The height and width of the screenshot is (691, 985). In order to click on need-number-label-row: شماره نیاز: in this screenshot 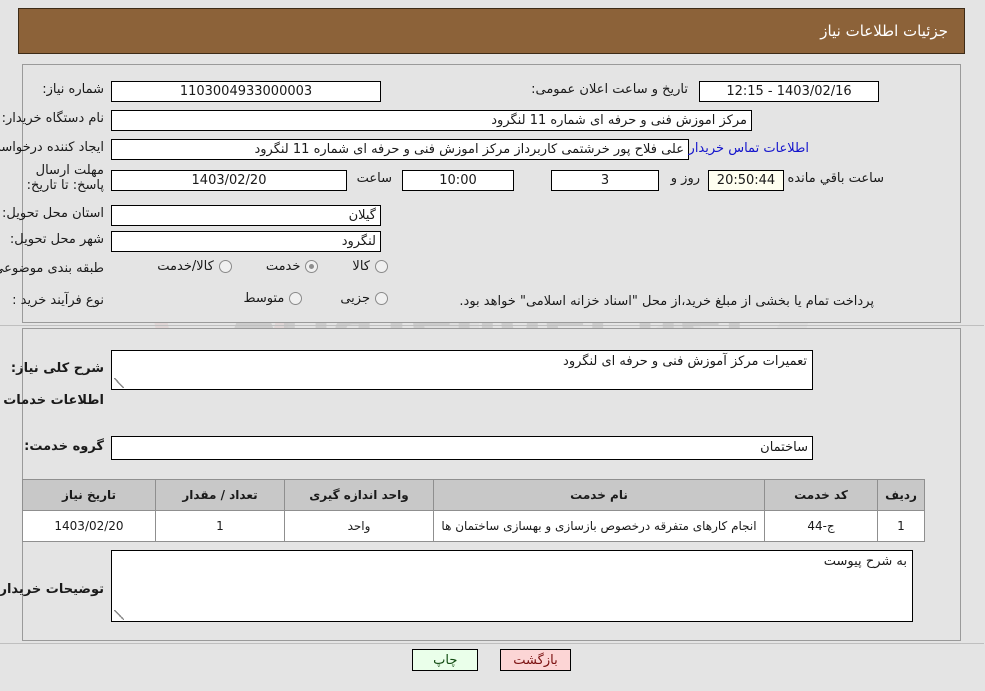, I will do `click(74, 89)`.